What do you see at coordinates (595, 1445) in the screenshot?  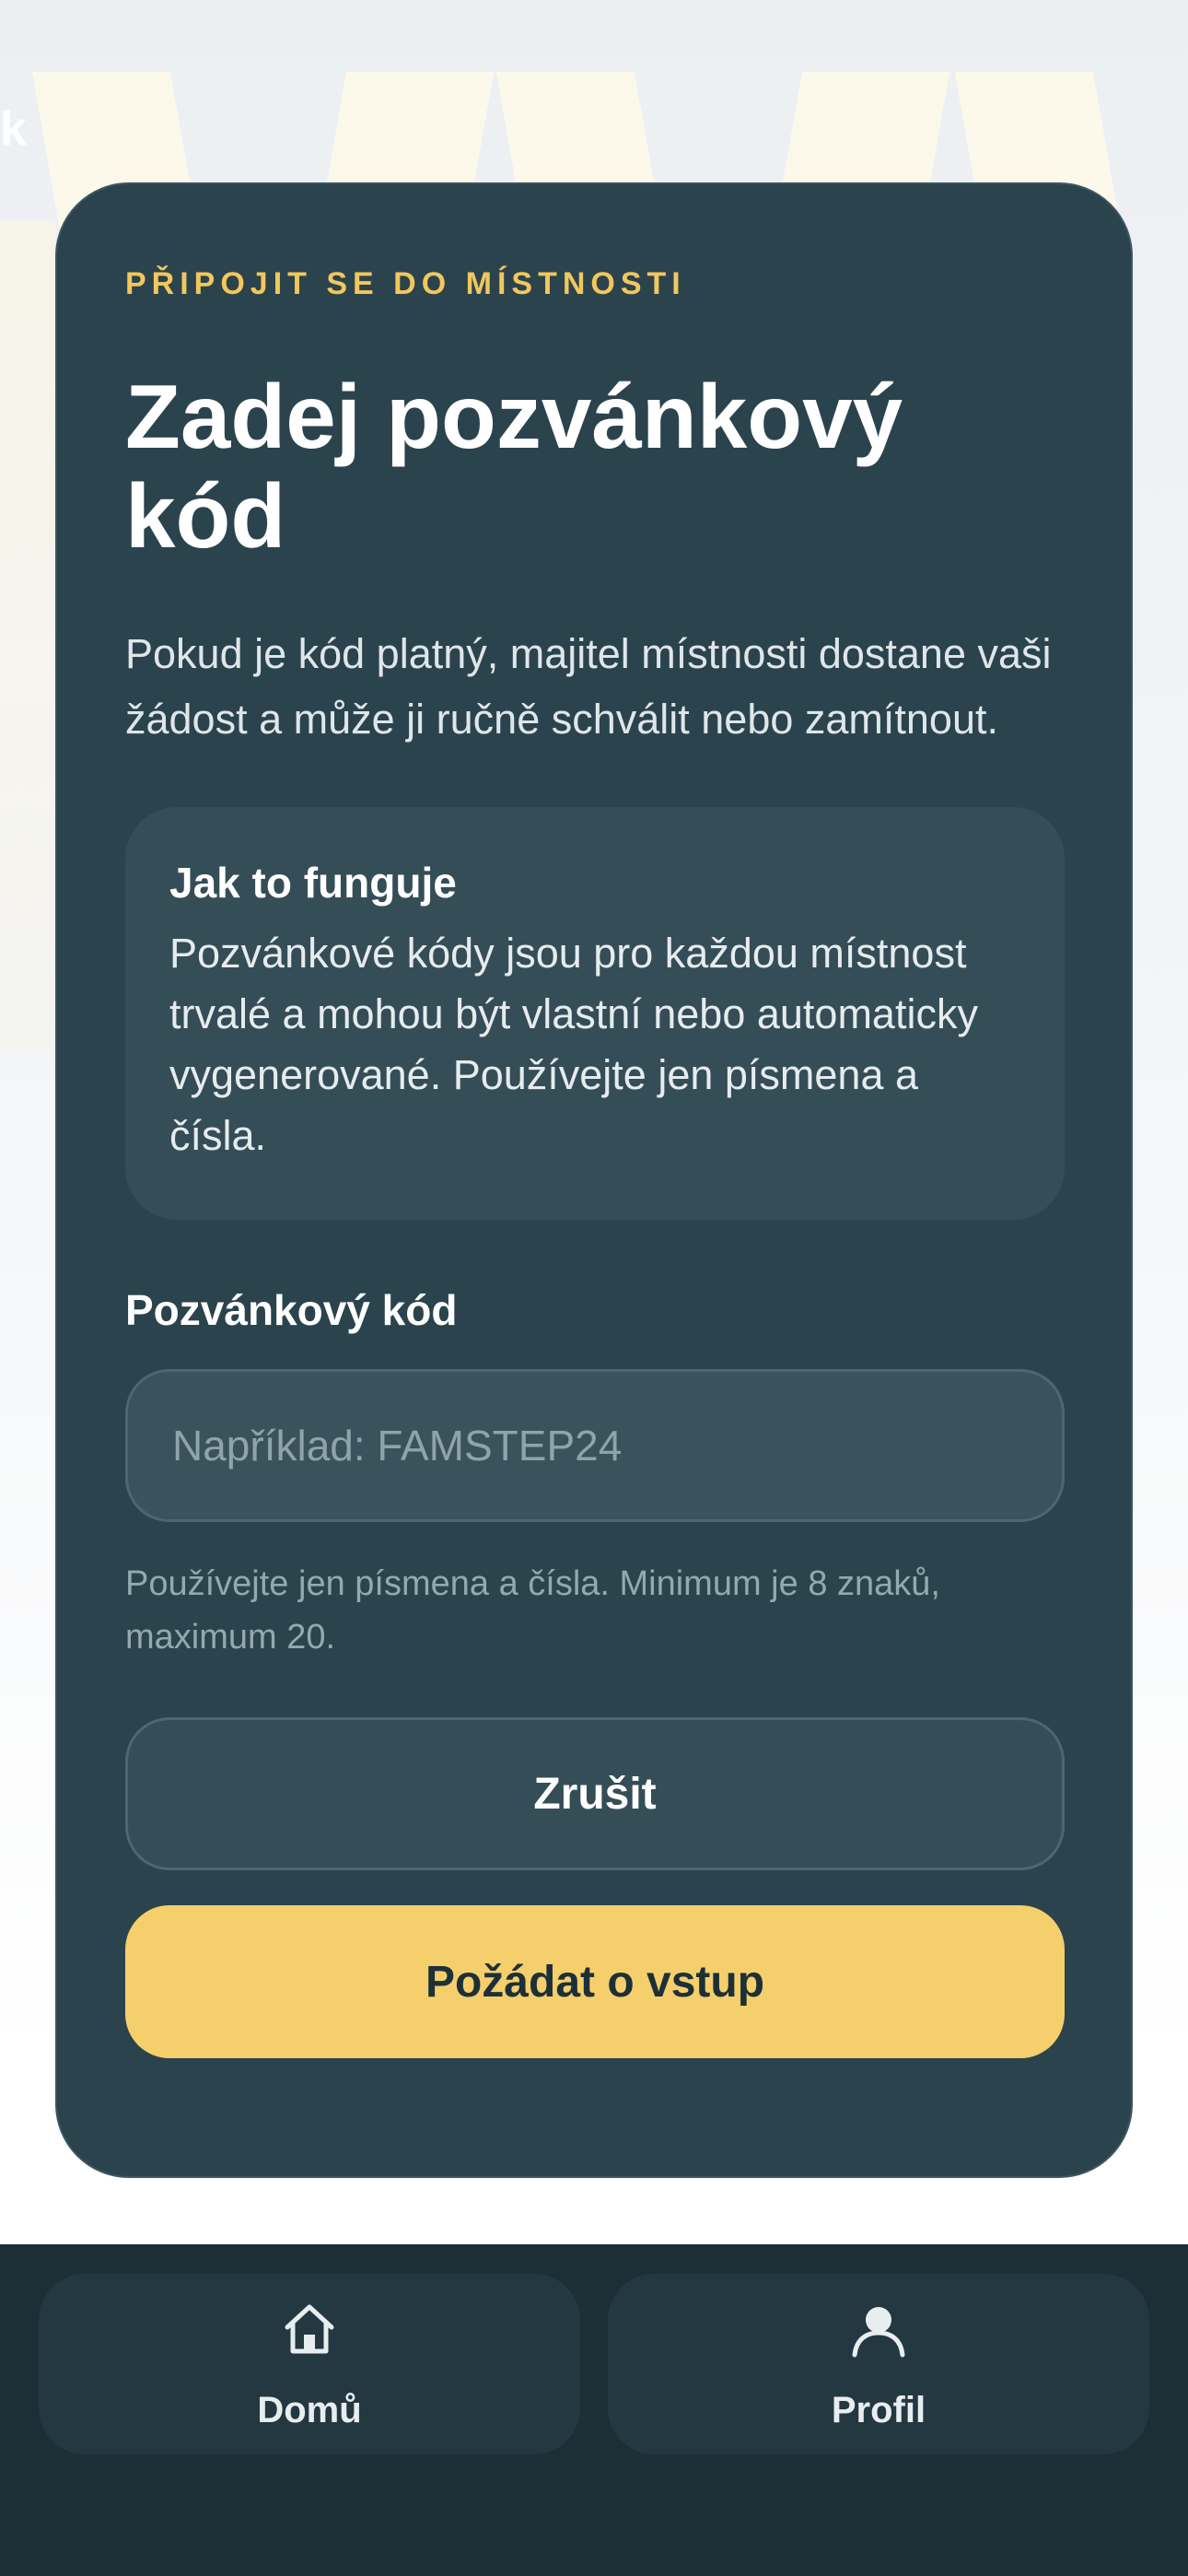 I see `invite-code-input` at bounding box center [595, 1445].